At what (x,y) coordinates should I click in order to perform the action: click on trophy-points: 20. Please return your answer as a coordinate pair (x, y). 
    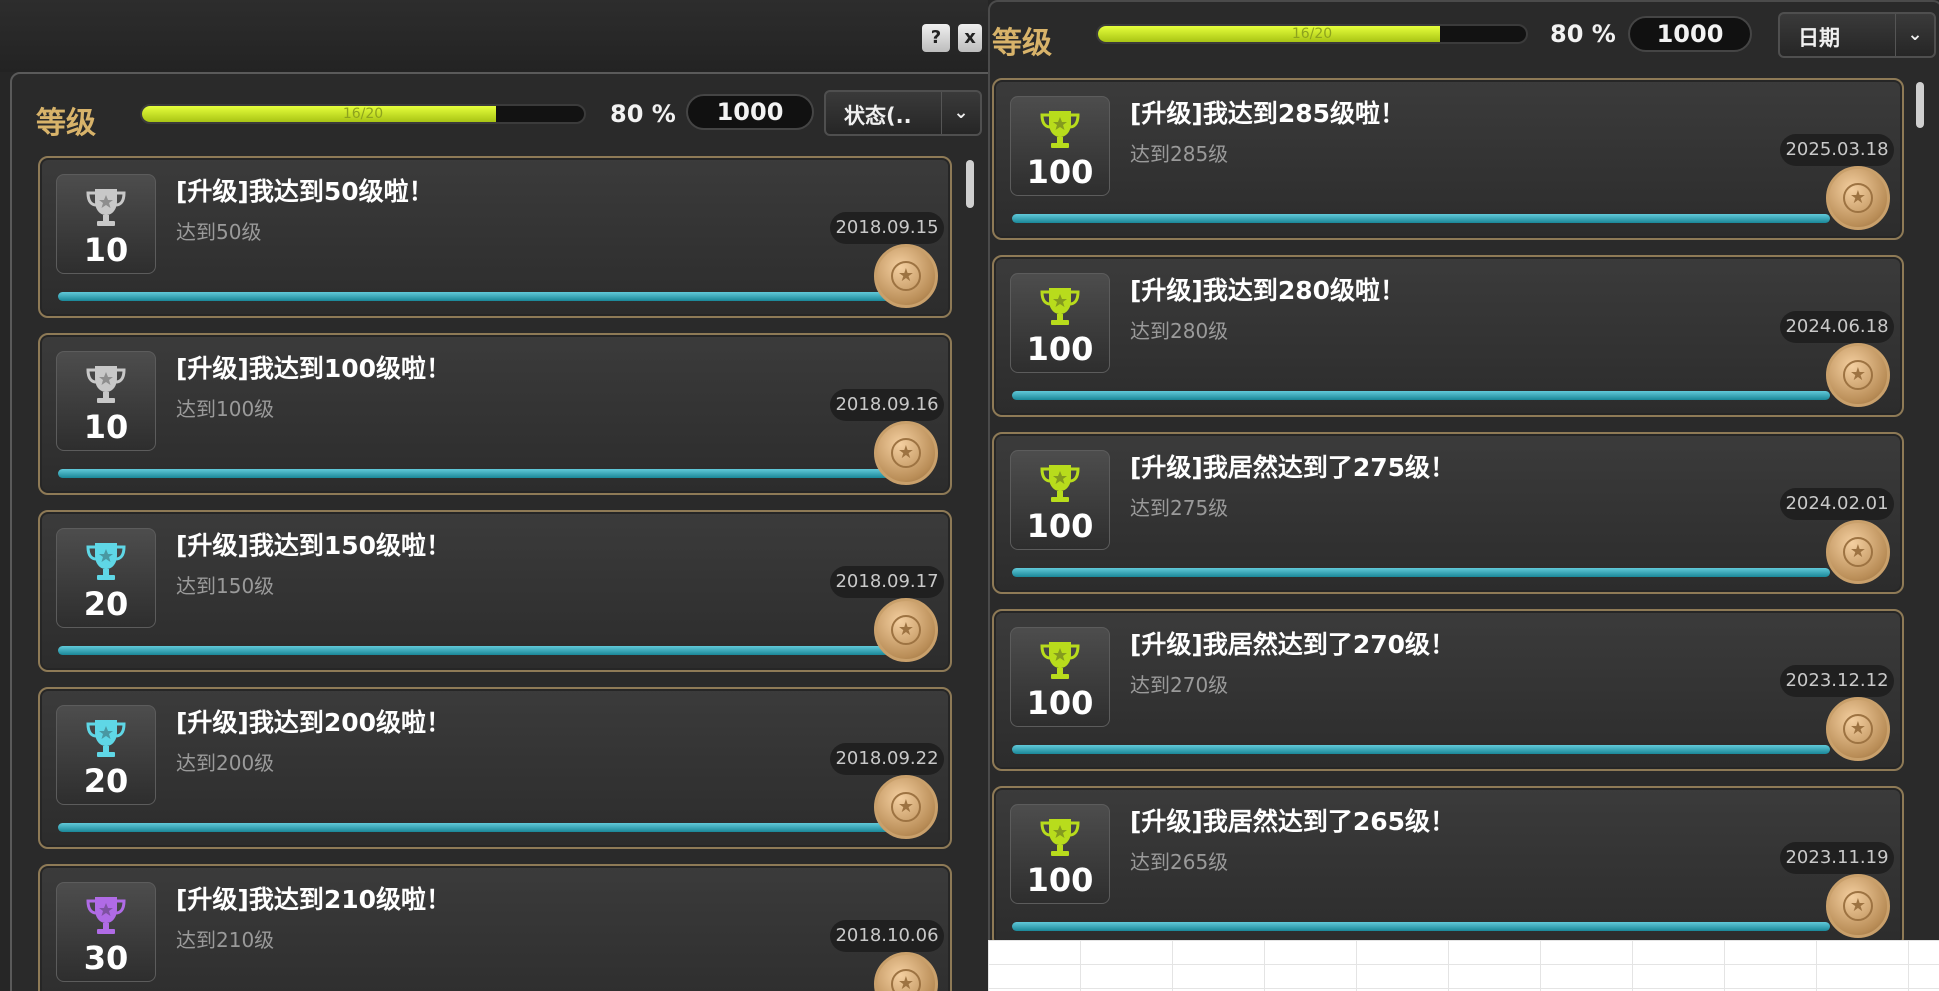
    Looking at the image, I should click on (106, 604).